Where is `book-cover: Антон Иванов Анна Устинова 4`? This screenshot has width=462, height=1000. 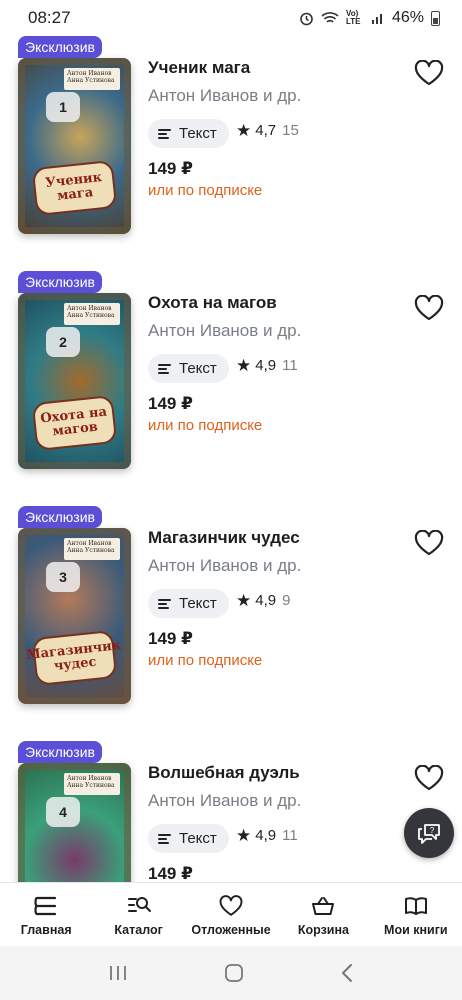
book-cover: Антон Иванов Анна Устинова 4 is located at coordinates (74, 822).